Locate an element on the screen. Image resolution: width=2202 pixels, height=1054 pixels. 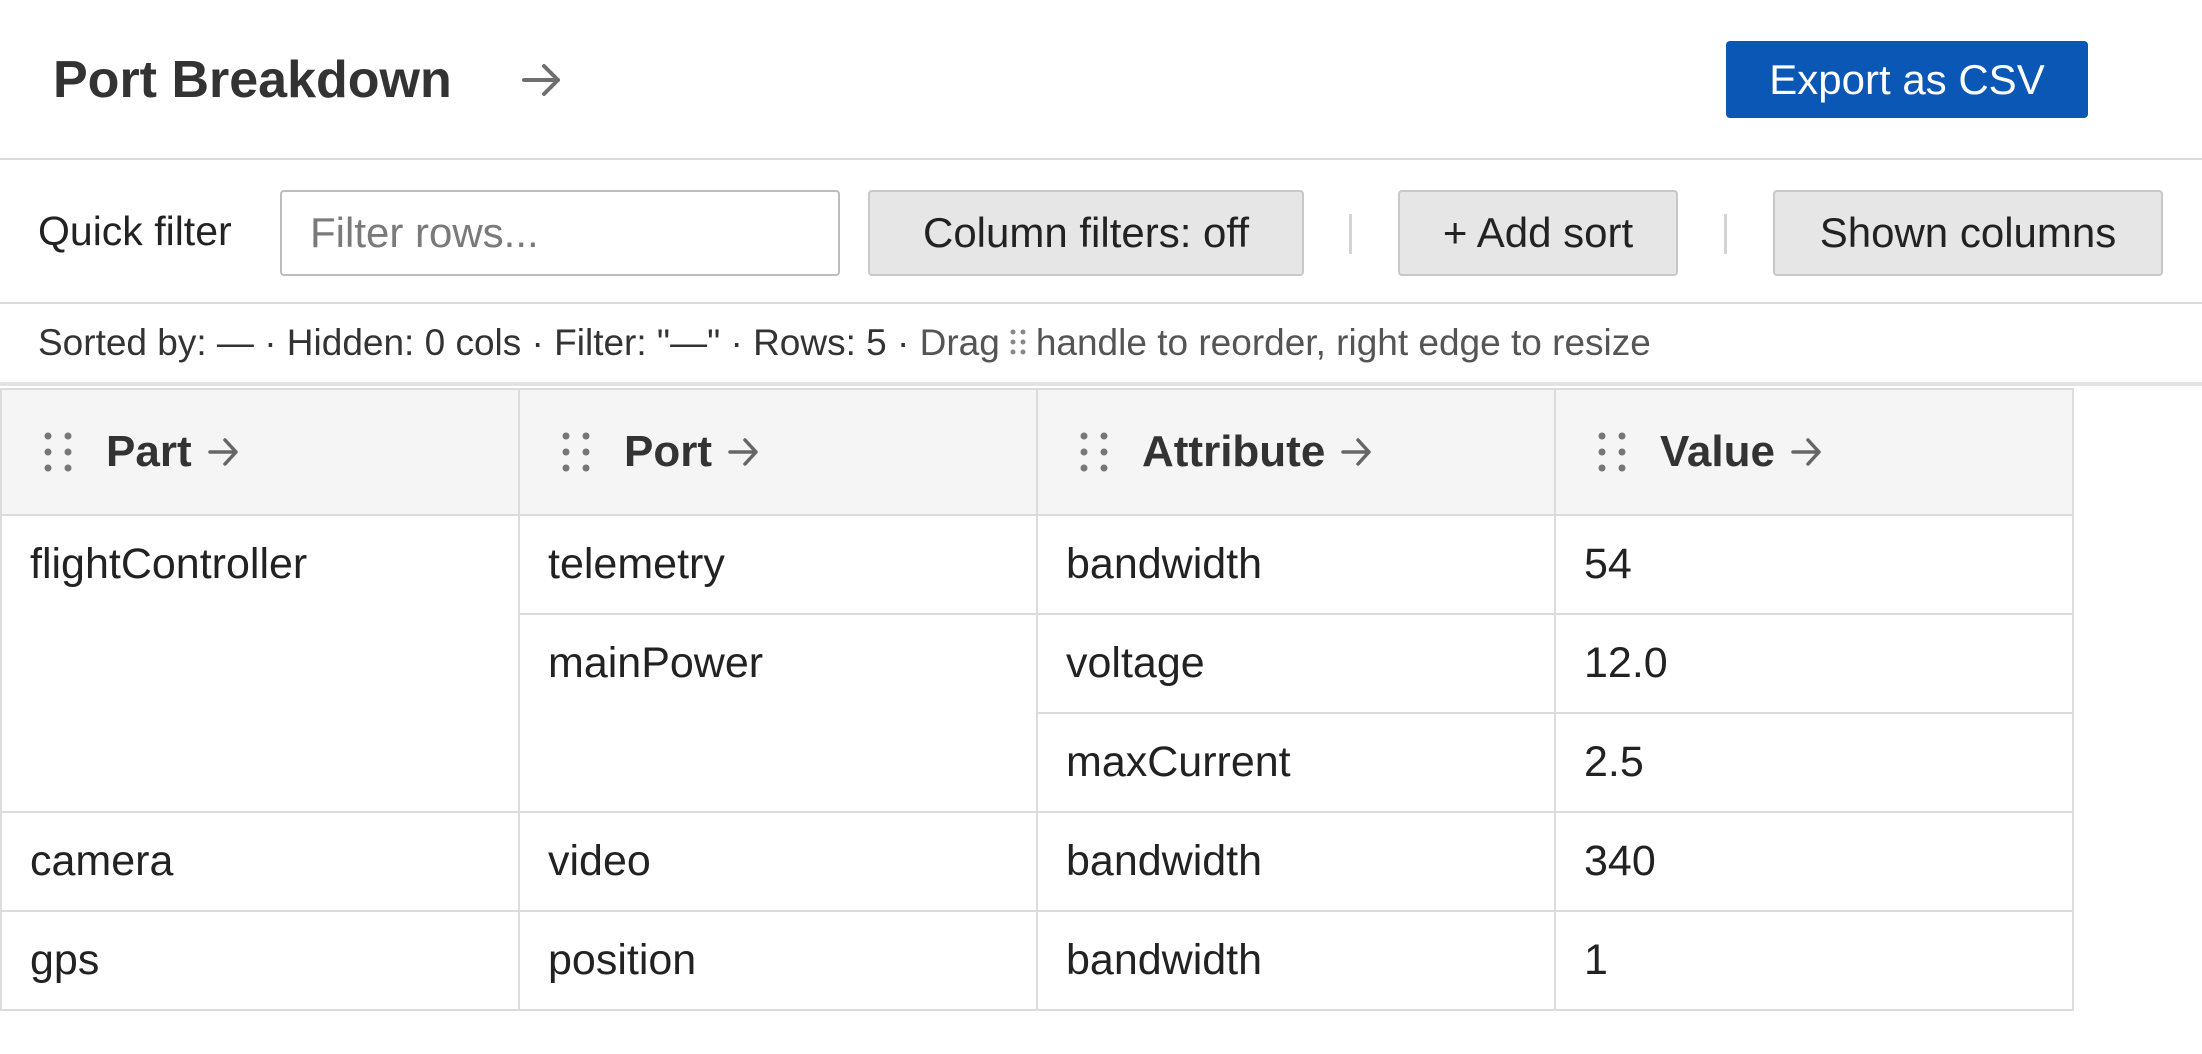
column-header-label: Part is located at coordinates (149, 451).